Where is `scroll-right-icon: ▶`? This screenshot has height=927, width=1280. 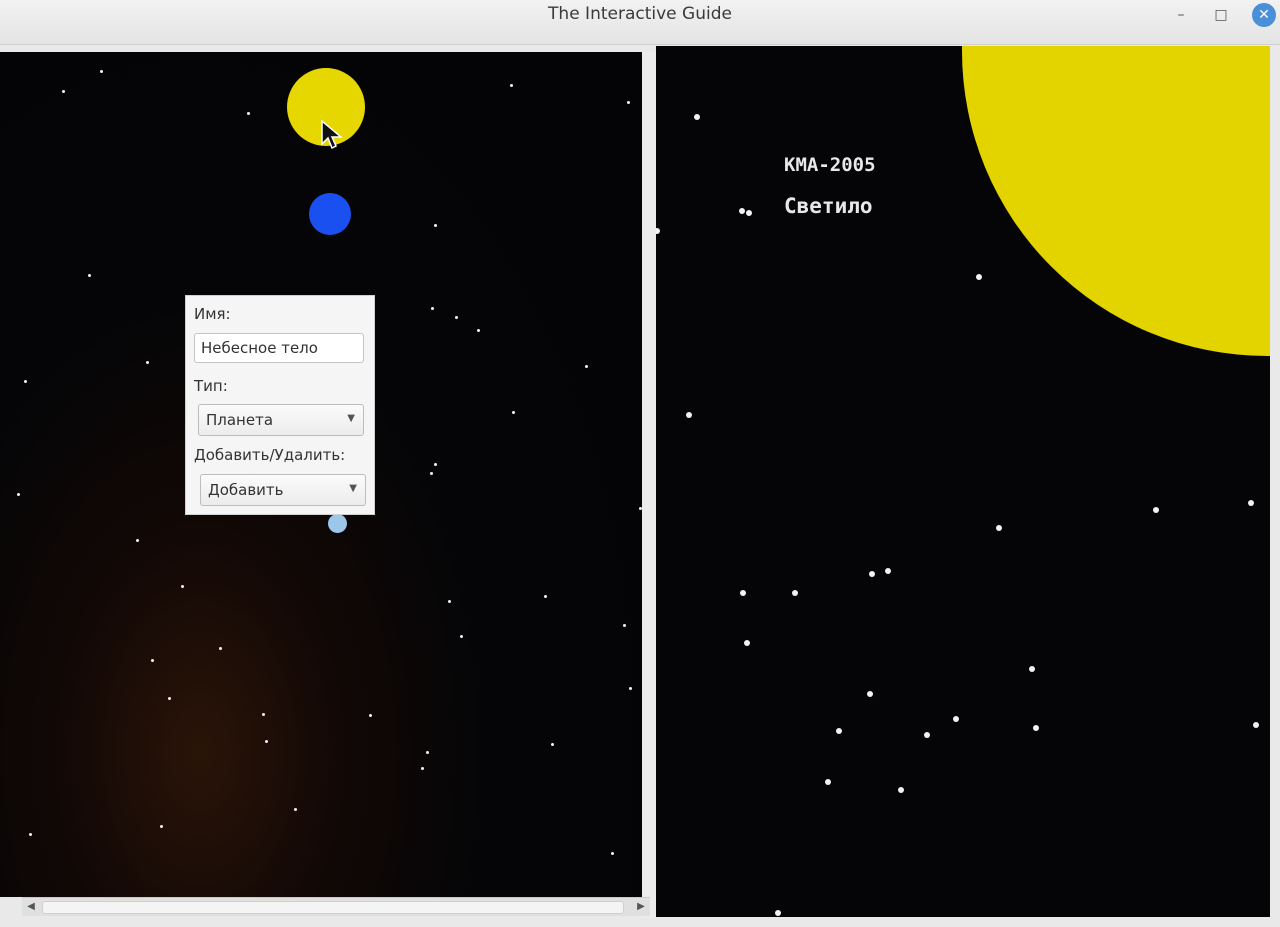 scroll-right-icon: ▶ is located at coordinates (641, 907).